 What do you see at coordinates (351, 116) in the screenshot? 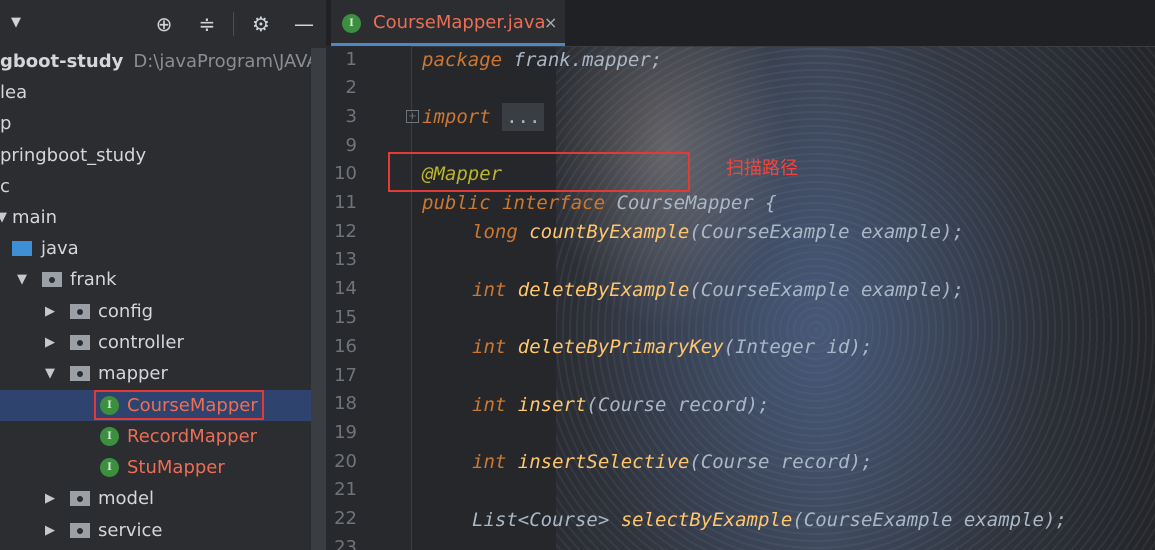
I see `line-number: 3` at bounding box center [351, 116].